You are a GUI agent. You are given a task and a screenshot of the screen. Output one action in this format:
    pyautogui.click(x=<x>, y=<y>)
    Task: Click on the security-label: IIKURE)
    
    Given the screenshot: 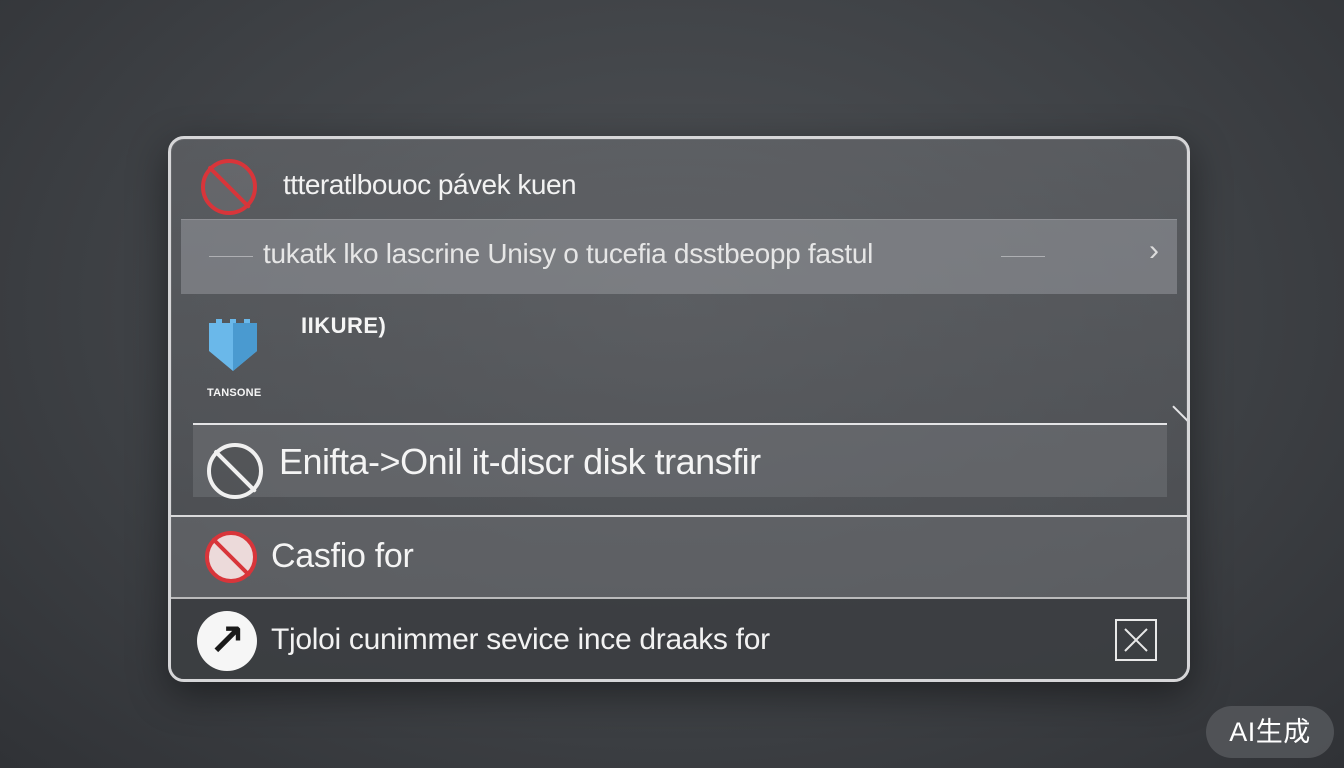 What is the action you would take?
    pyautogui.click(x=344, y=325)
    